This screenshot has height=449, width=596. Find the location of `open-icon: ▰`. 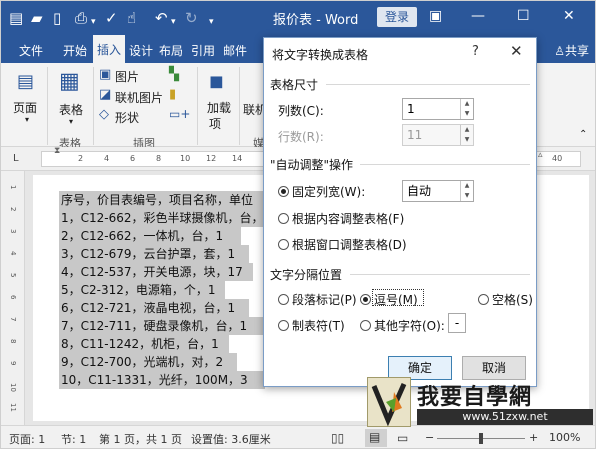

open-icon: ▰ is located at coordinates (37, 18).